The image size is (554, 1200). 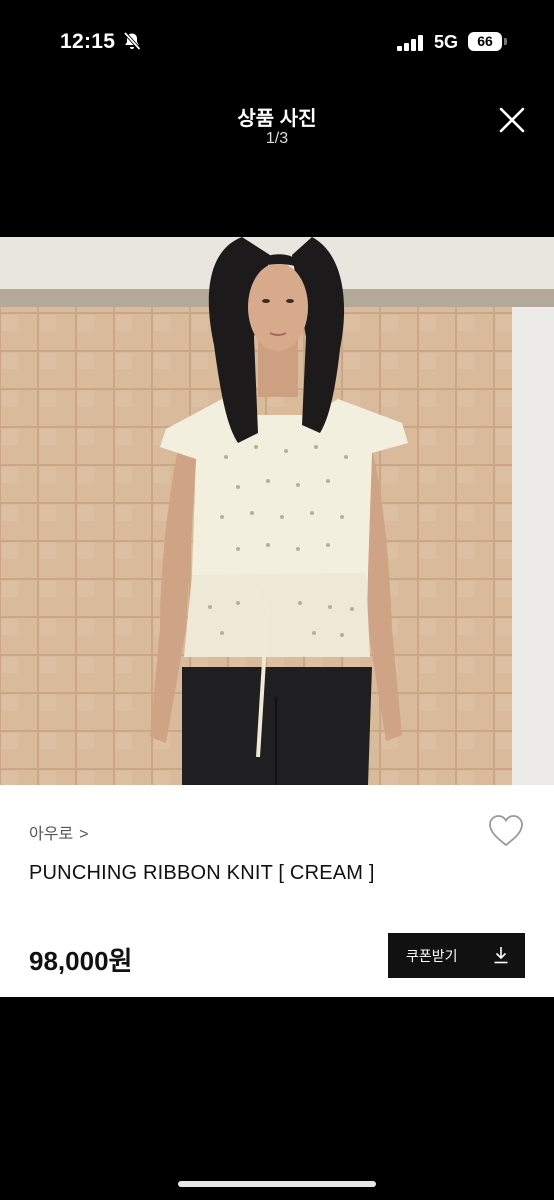 What do you see at coordinates (88, 41) in the screenshot?
I see `status-time: 12:15` at bounding box center [88, 41].